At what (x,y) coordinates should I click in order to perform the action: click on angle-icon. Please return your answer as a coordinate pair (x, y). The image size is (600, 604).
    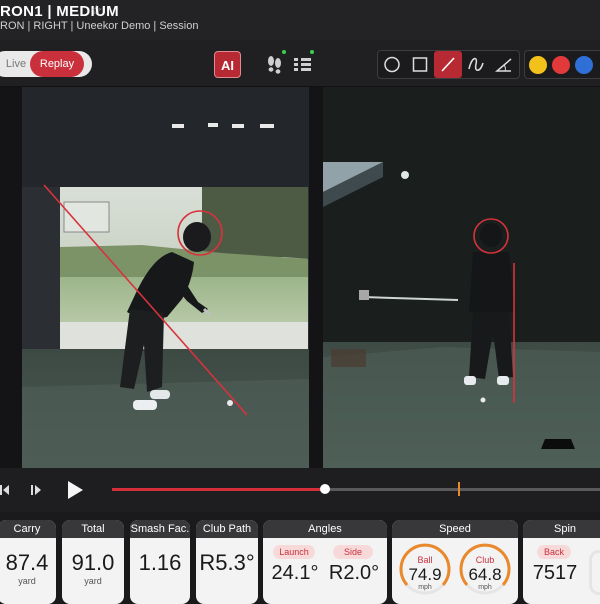
    Looking at the image, I should click on (503, 65).